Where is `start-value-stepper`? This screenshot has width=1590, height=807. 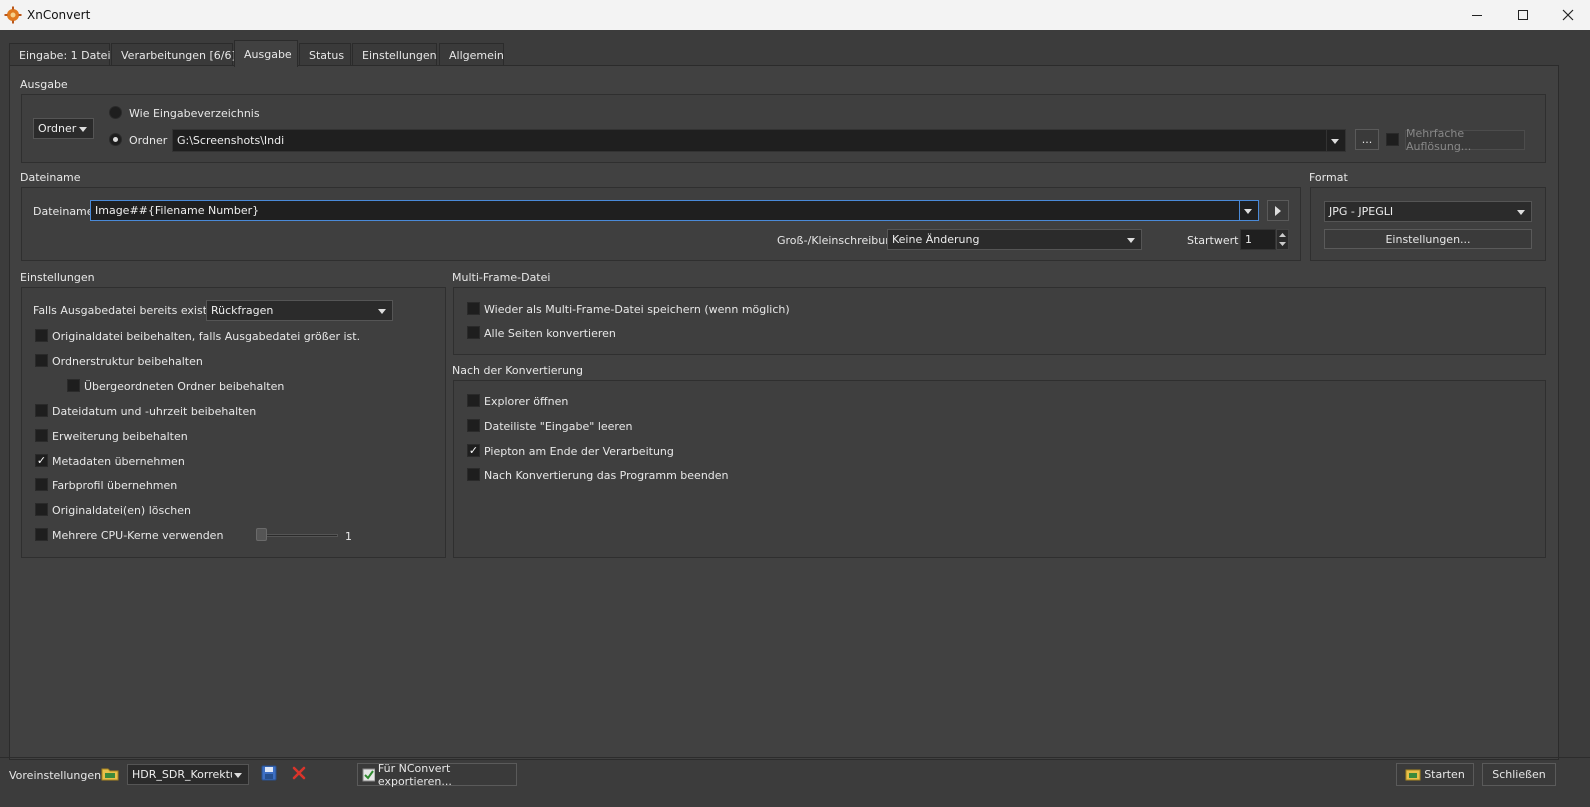
start-value-stepper is located at coordinates (1282, 239).